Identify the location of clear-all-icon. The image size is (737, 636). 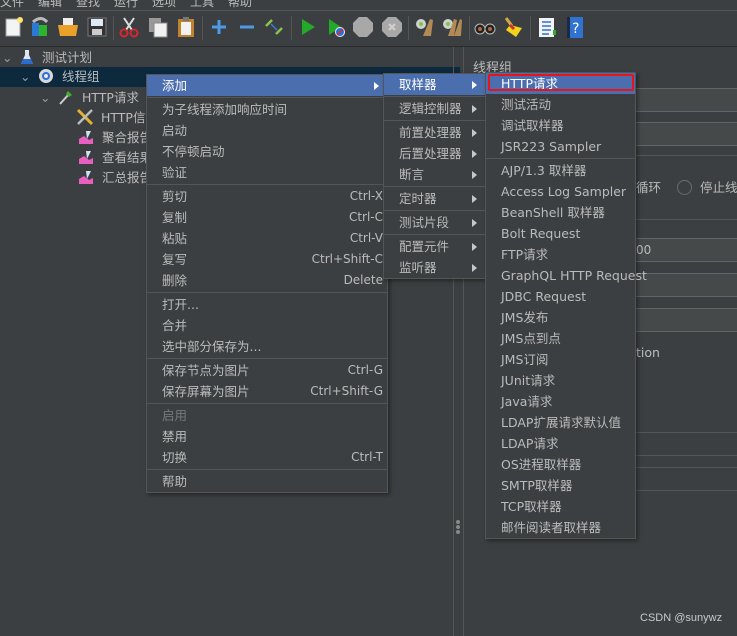
(452, 27).